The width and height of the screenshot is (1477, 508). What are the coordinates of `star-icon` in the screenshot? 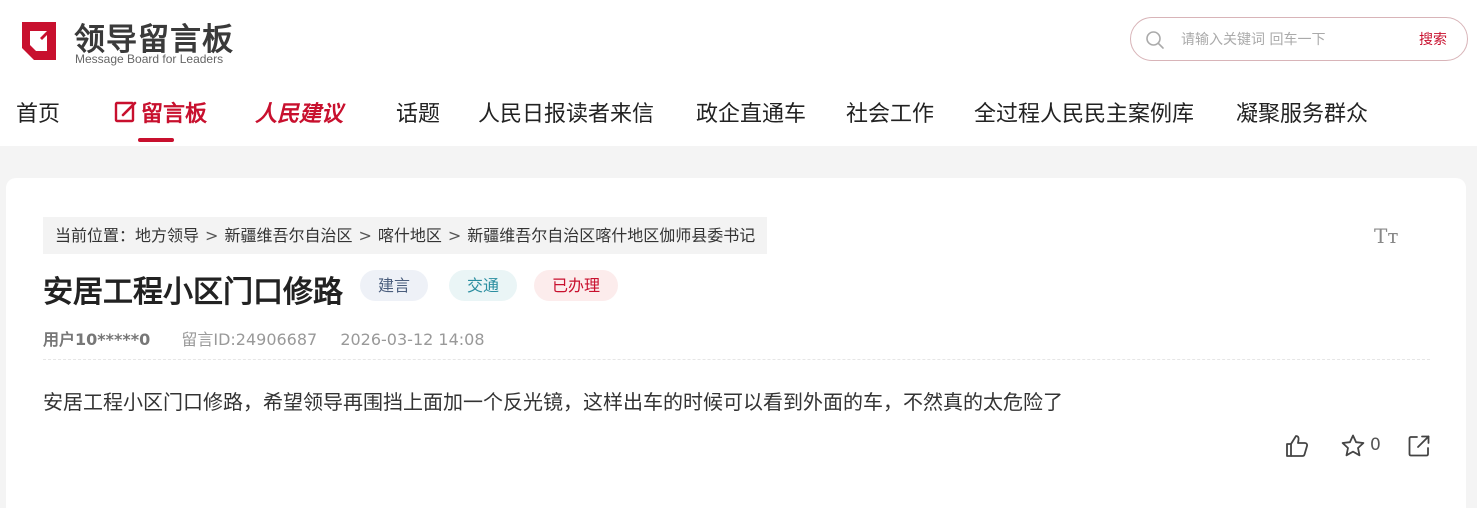 It's located at (1353, 446).